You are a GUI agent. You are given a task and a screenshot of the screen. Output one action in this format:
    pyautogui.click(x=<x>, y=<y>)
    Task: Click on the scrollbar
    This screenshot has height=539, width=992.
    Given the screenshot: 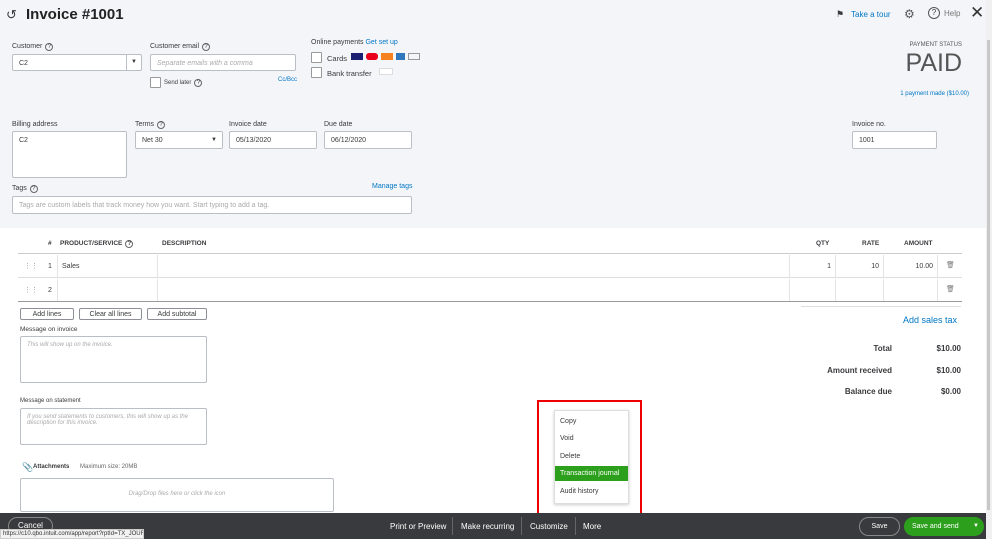 What is the action you would take?
    pyautogui.click(x=989, y=269)
    